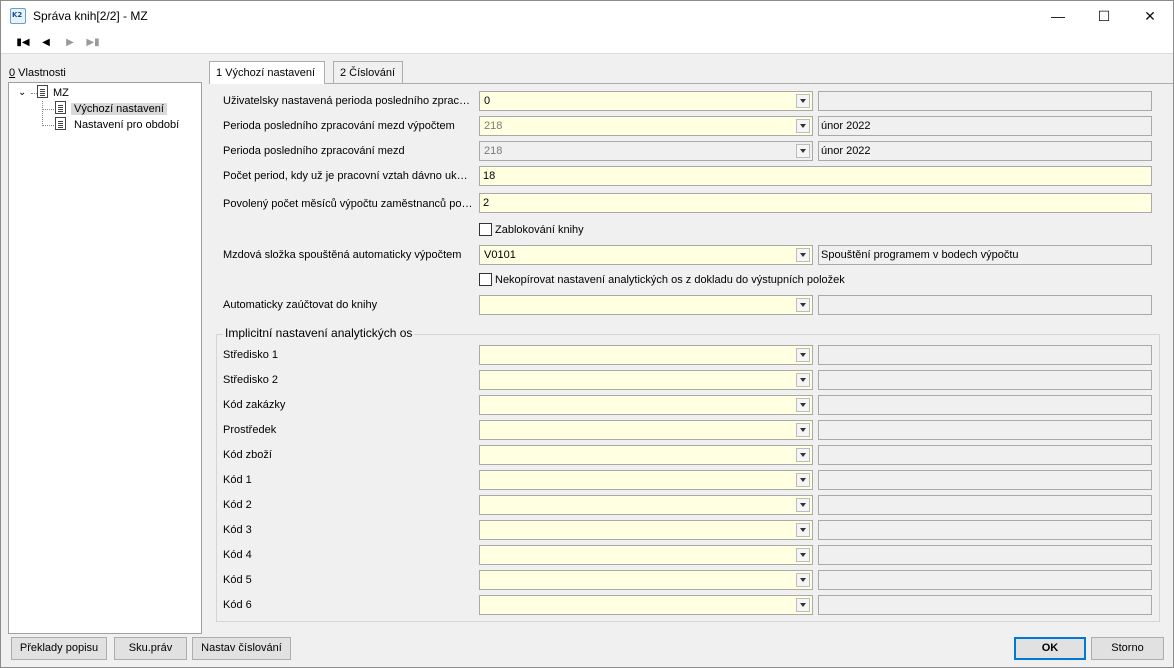  What do you see at coordinates (319, 333) in the screenshot?
I see `group-title: Implicitní nastavení analytických os` at bounding box center [319, 333].